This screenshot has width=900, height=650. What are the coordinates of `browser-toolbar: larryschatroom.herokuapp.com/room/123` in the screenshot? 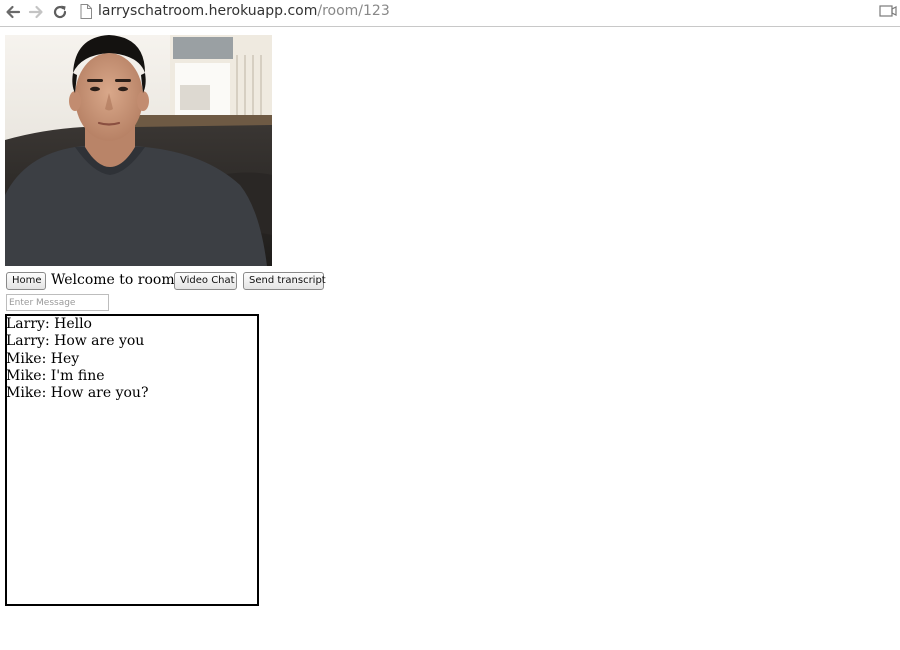 It's located at (450, 13).